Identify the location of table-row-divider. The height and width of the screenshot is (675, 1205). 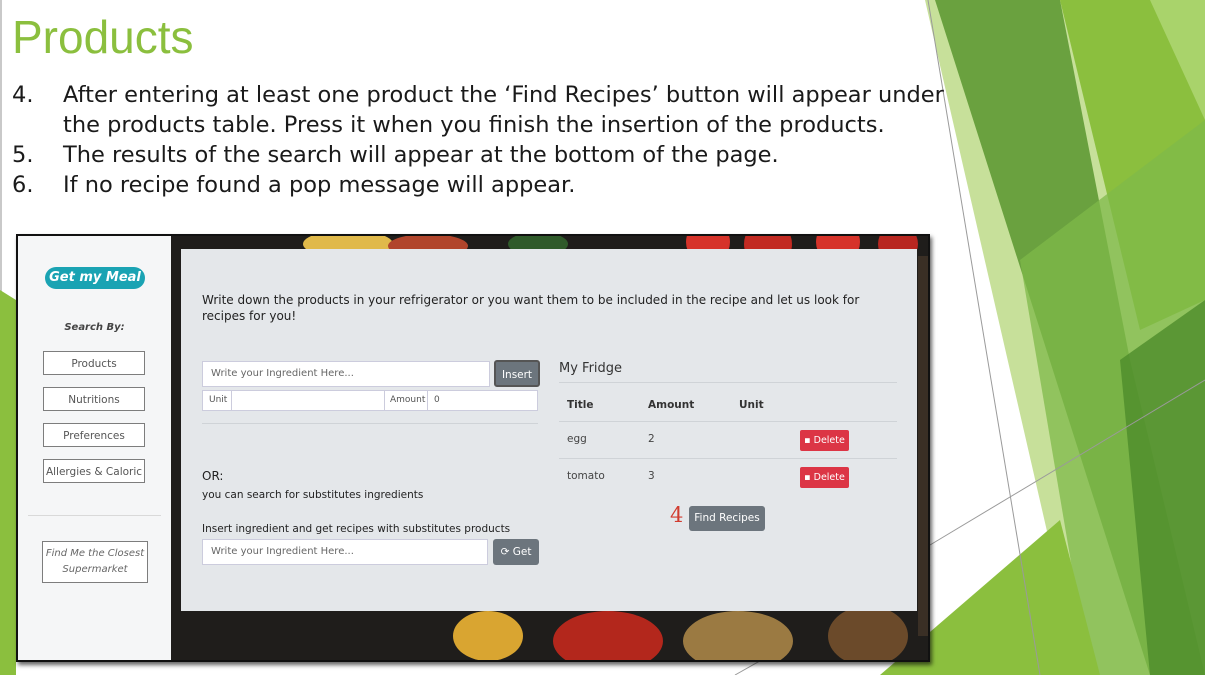
(728, 458).